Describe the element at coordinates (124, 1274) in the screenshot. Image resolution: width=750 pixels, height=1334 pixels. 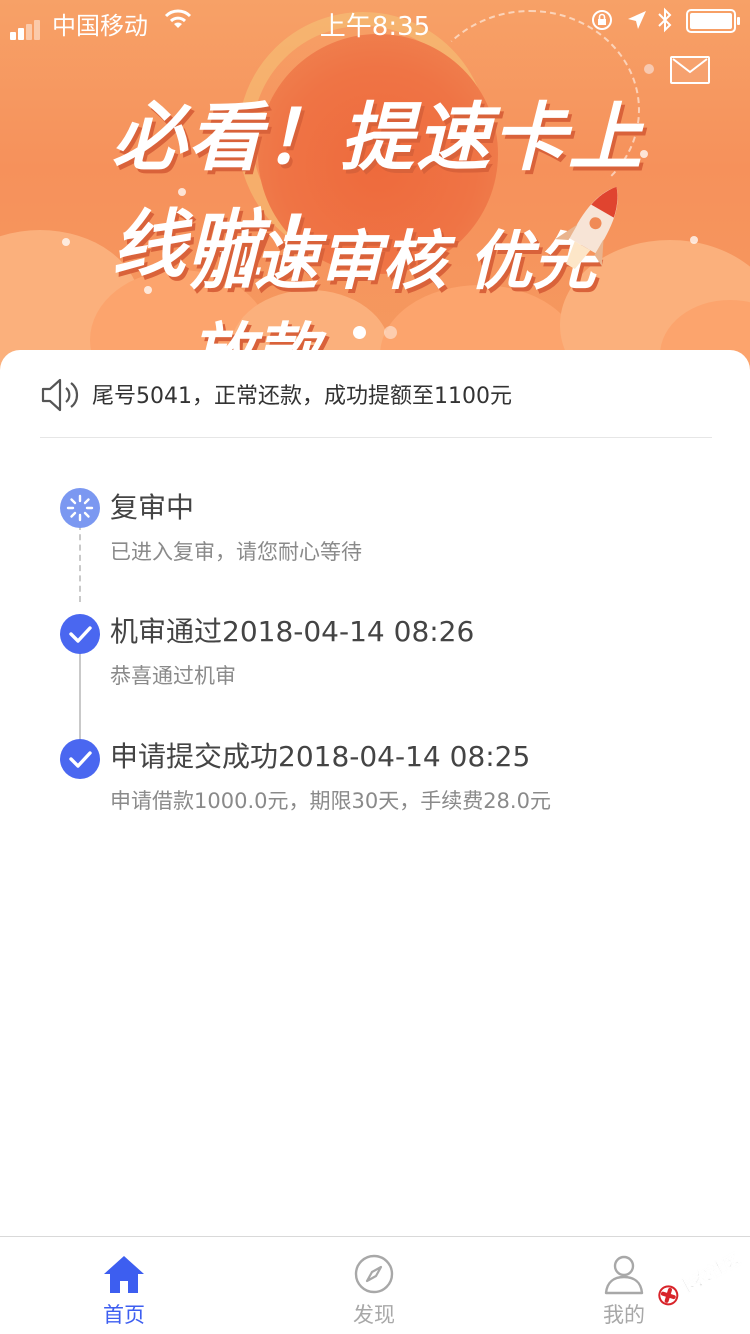
I see `home-icon` at that location.